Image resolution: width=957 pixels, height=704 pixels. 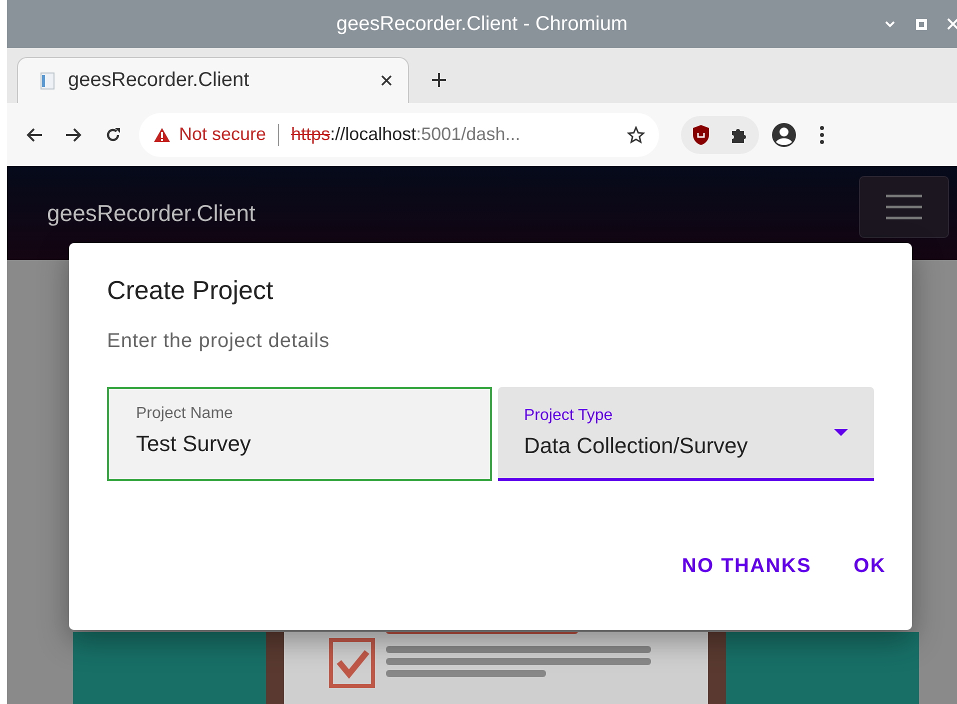 What do you see at coordinates (870, 566) in the screenshot?
I see `dialog-button: OK` at bounding box center [870, 566].